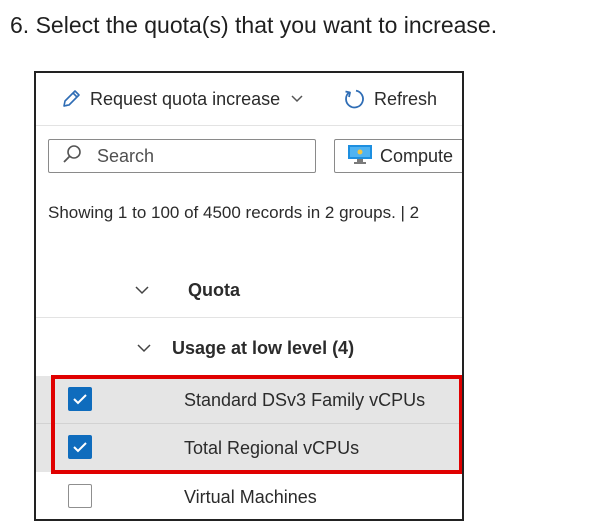 This screenshot has height=531, width=591. What do you see at coordinates (185, 98) in the screenshot?
I see `request-quota-increase-label: Request quota increase` at bounding box center [185, 98].